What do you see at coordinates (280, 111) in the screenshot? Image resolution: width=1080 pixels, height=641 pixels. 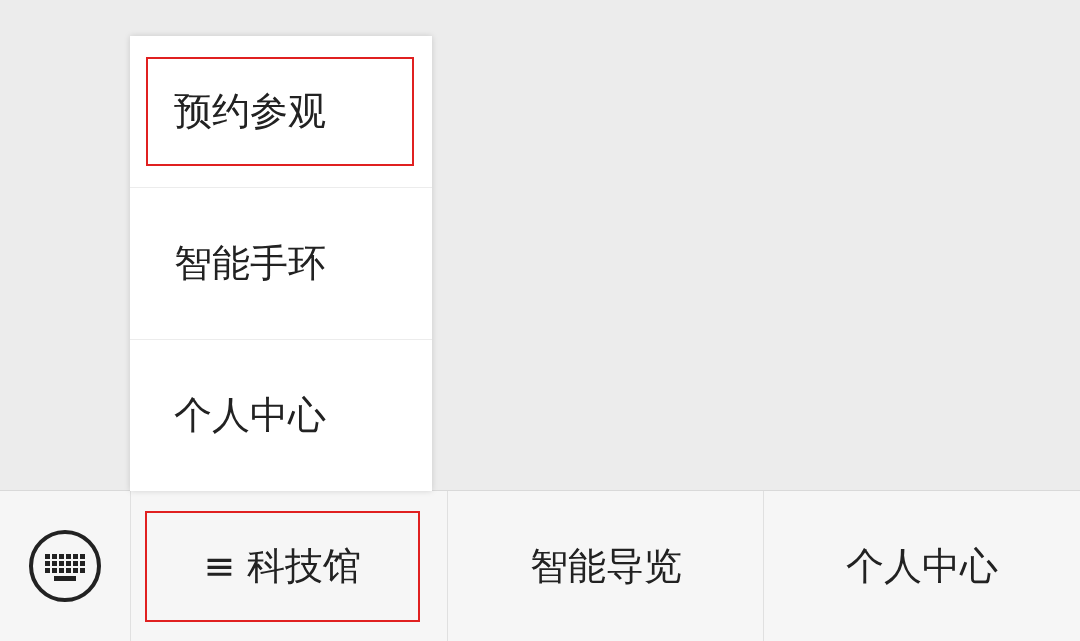 I see `menu-item: 预约参观` at bounding box center [280, 111].